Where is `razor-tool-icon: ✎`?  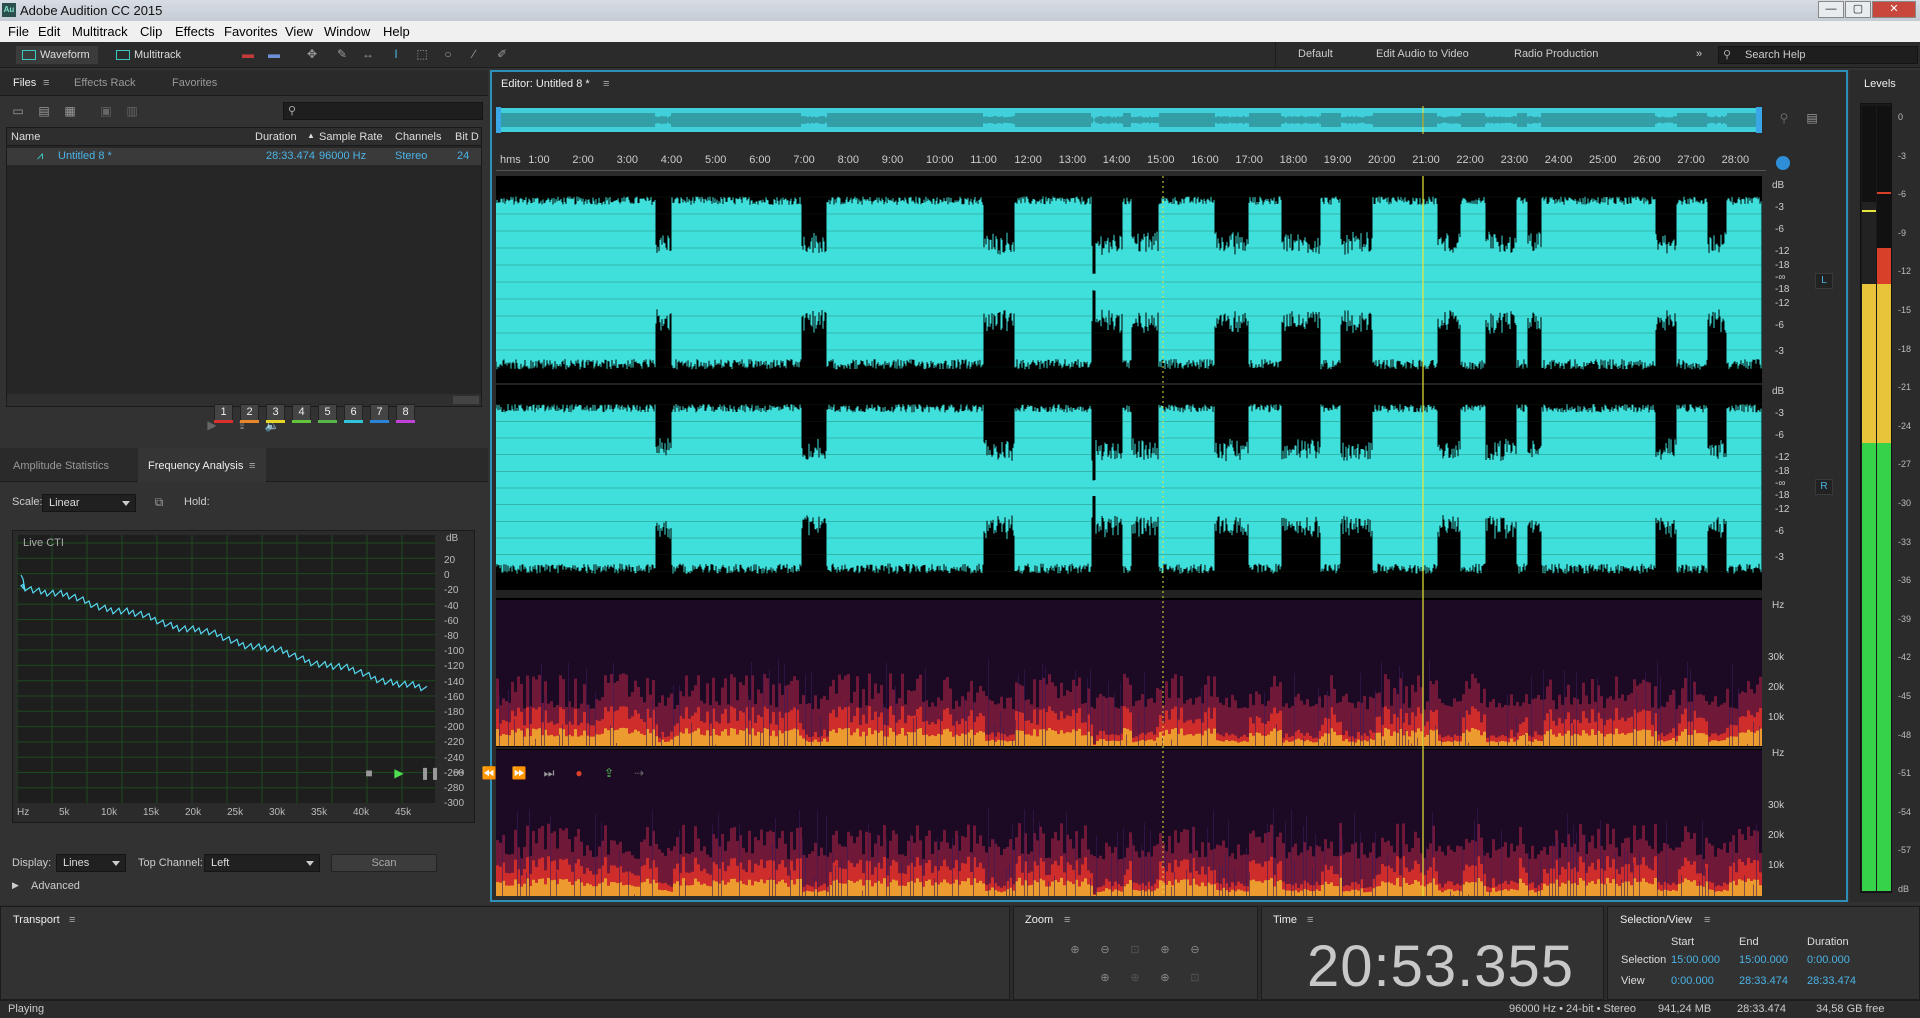 razor-tool-icon: ✎ is located at coordinates (342, 54).